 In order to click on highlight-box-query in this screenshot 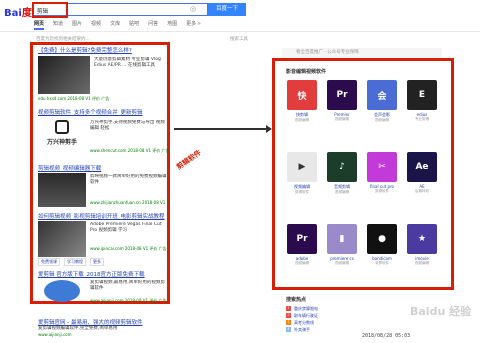, I will do `click(50, 10)`.